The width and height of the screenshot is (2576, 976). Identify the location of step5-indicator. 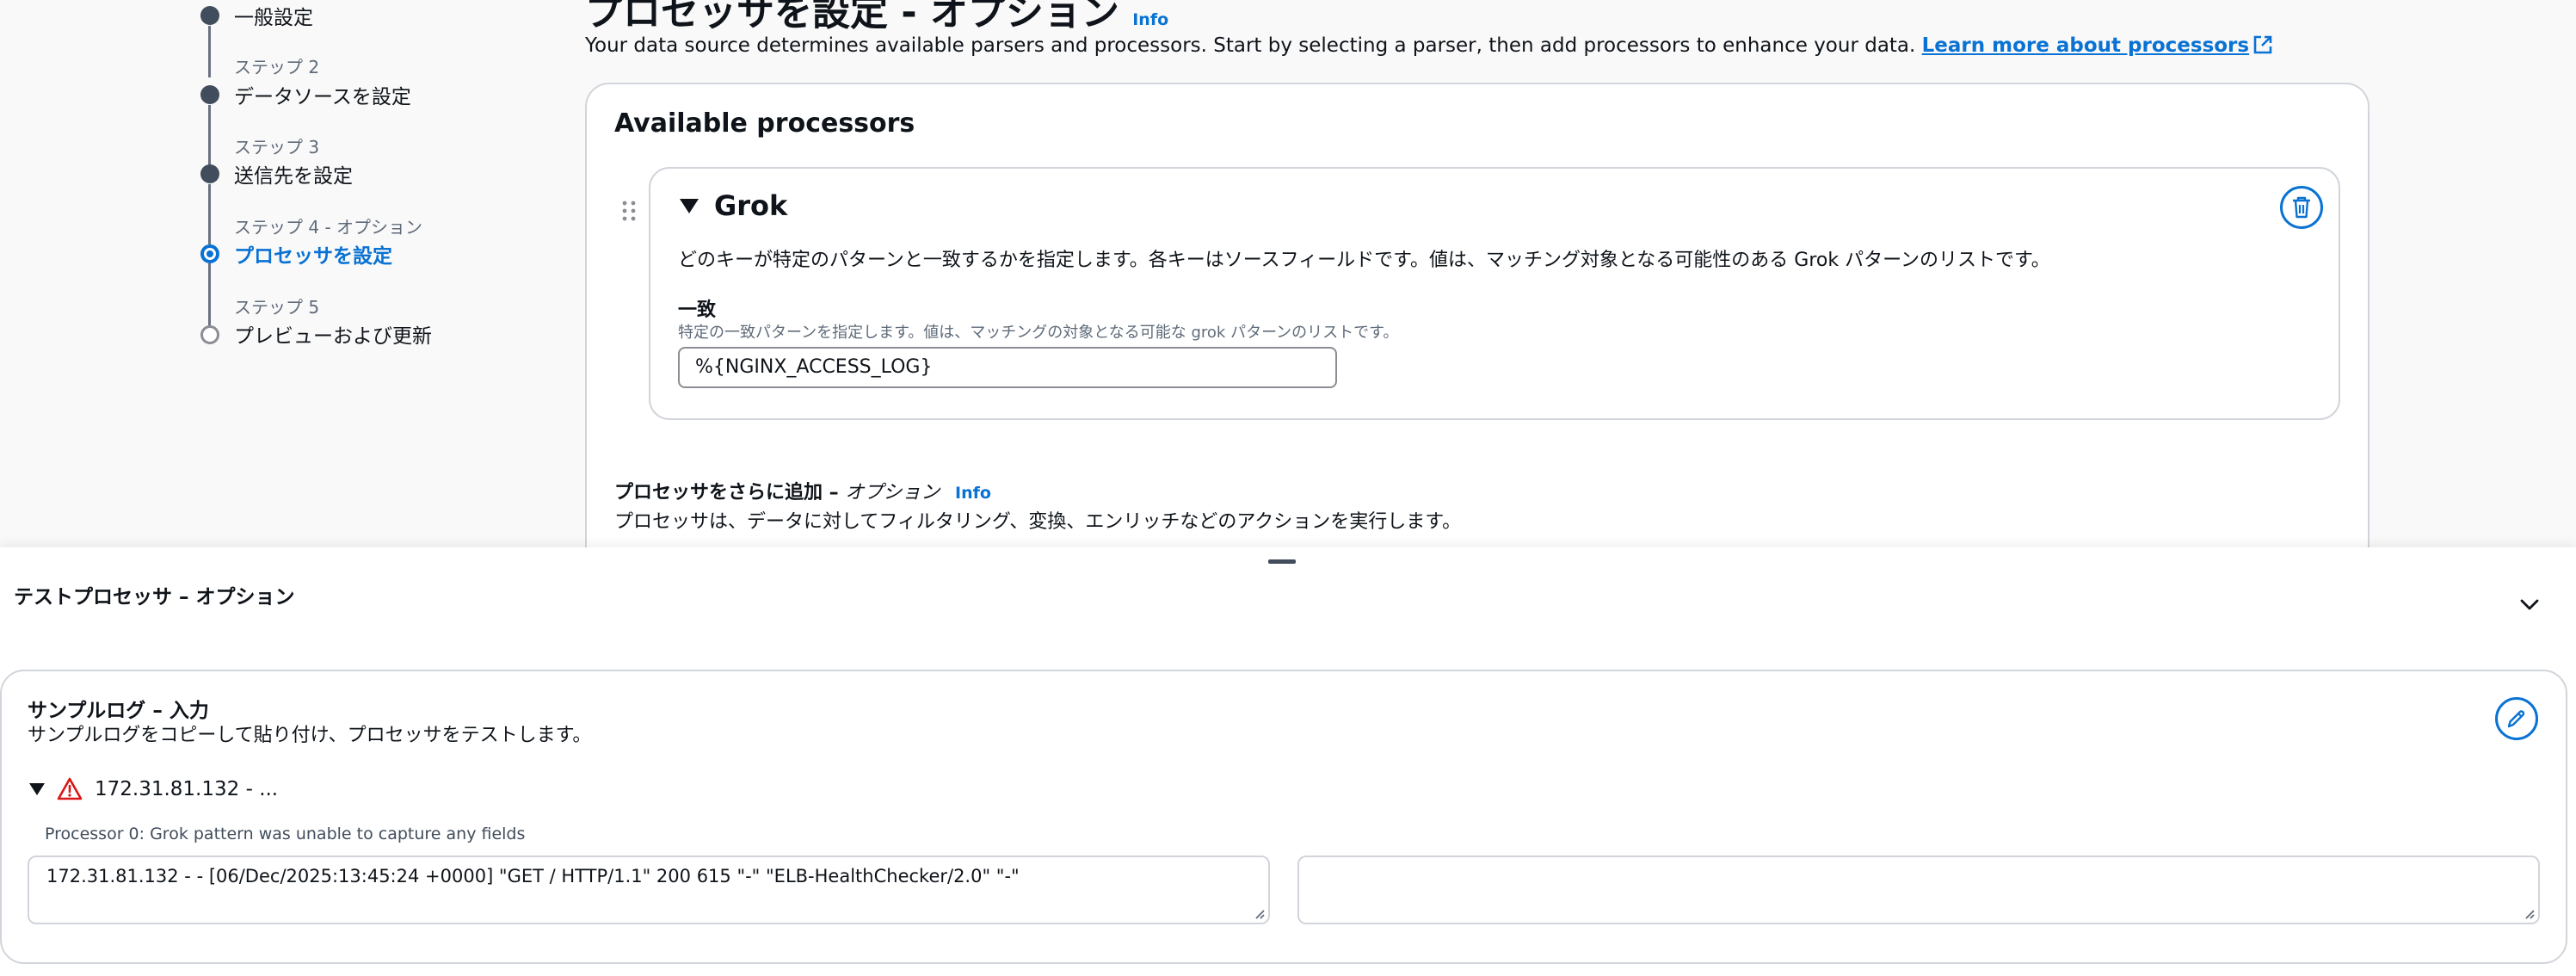
(210, 334).